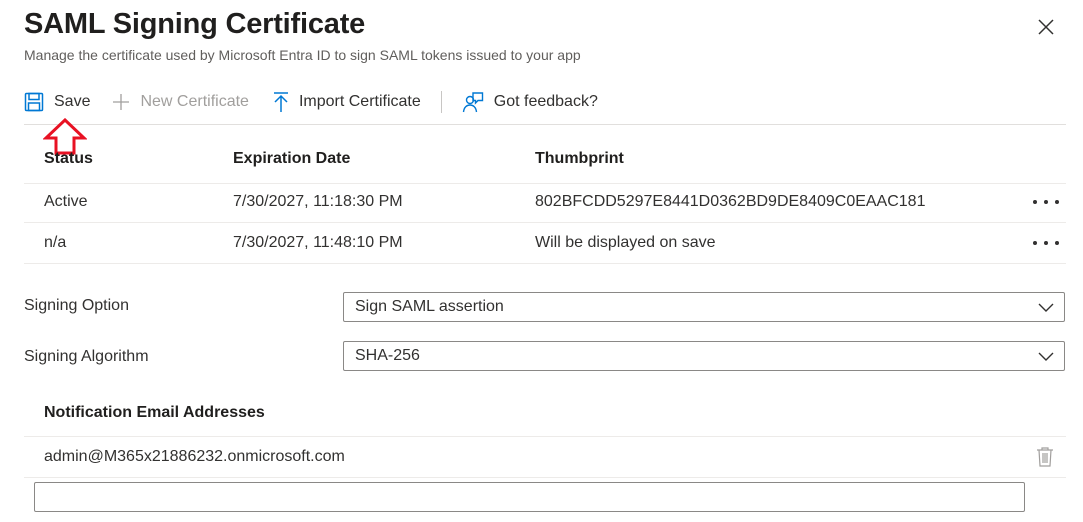 Image resolution: width=1083 pixels, height=522 pixels. I want to click on signing-algorithm-value: SHA-256, so click(387, 355).